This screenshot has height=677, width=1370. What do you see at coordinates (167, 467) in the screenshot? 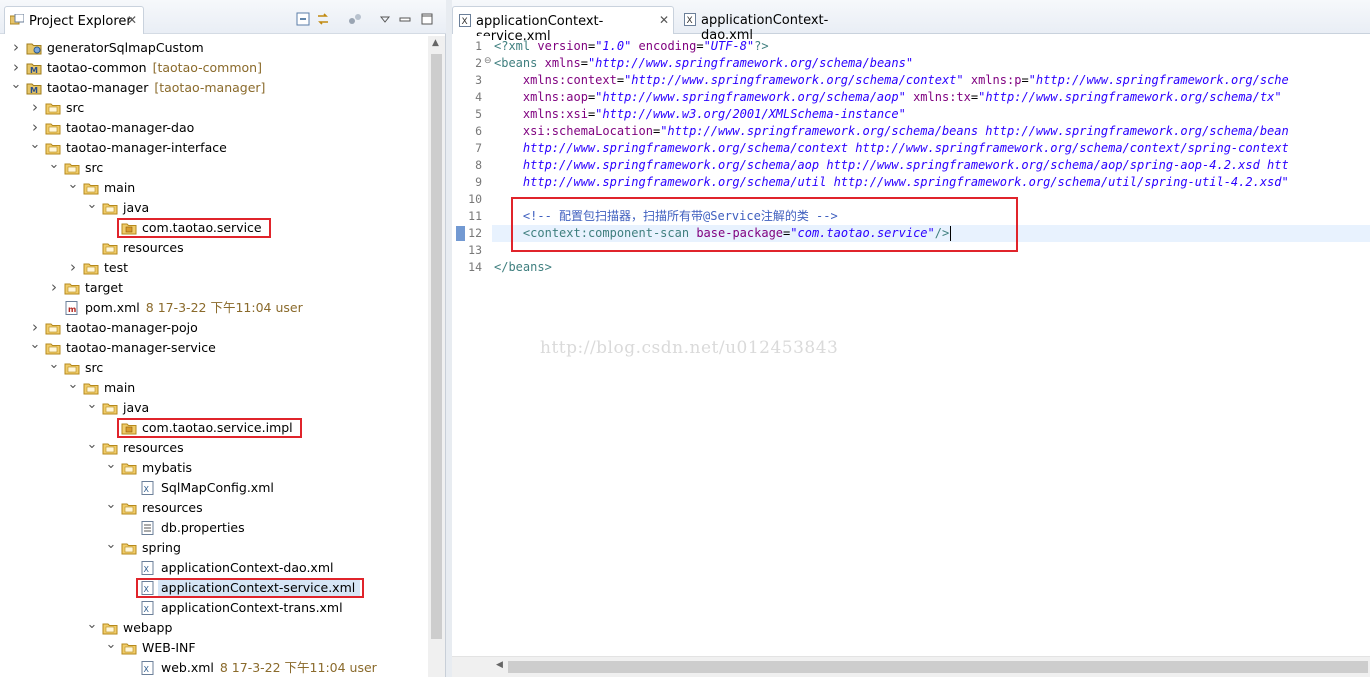
I see `tree-item-label: mybatis` at bounding box center [167, 467].